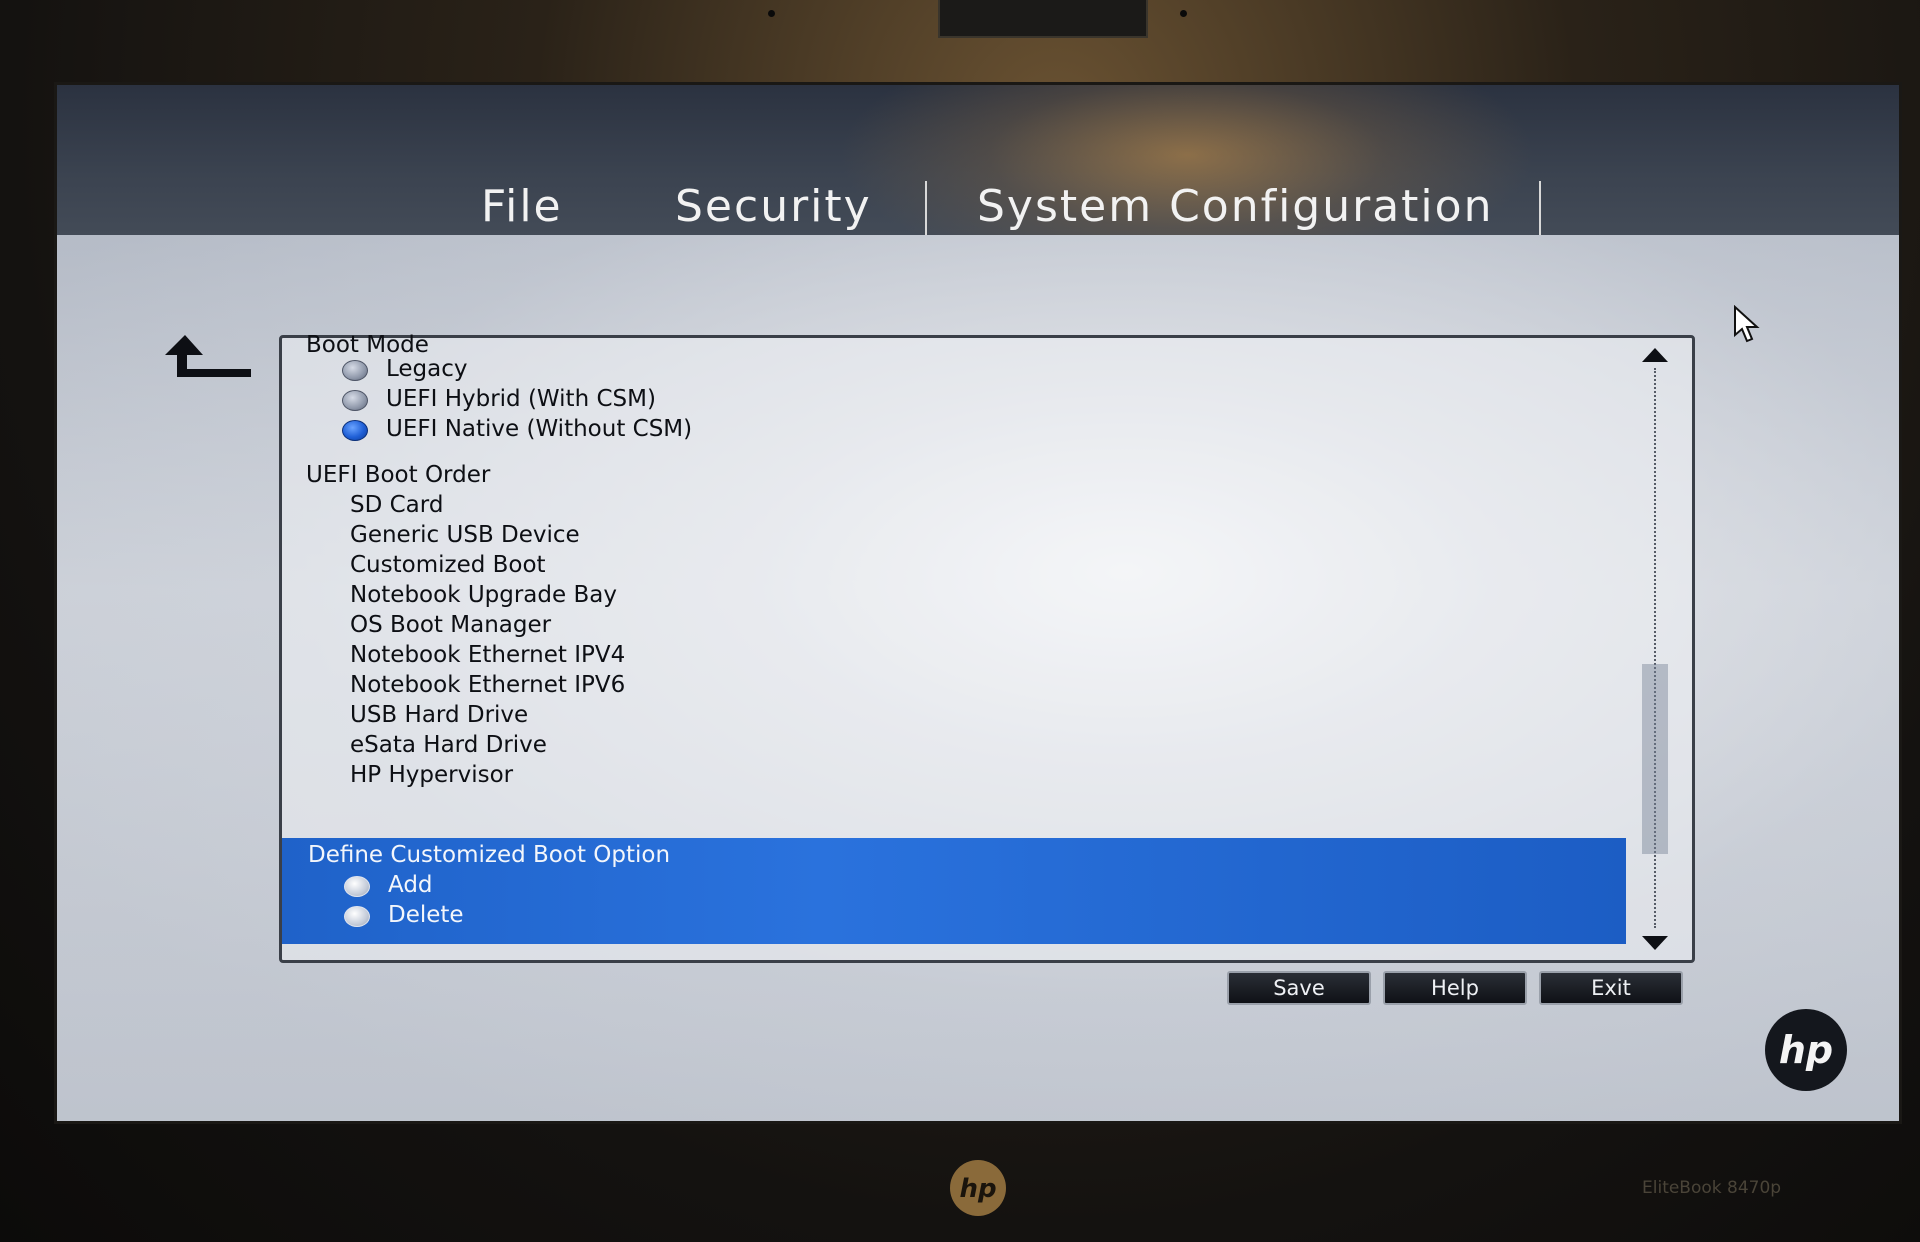 Image resolution: width=1920 pixels, height=1242 pixels. What do you see at coordinates (1611, 988) in the screenshot?
I see `exit-button: Exit` at bounding box center [1611, 988].